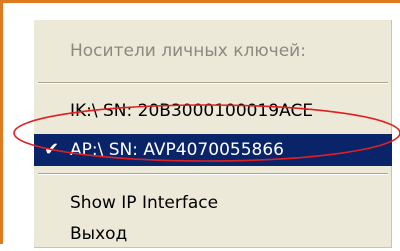 Image resolution: width=400 pixels, height=251 pixels. Describe the element at coordinates (99, 234) in the screenshot. I see `menu-item-label: Выход` at that location.